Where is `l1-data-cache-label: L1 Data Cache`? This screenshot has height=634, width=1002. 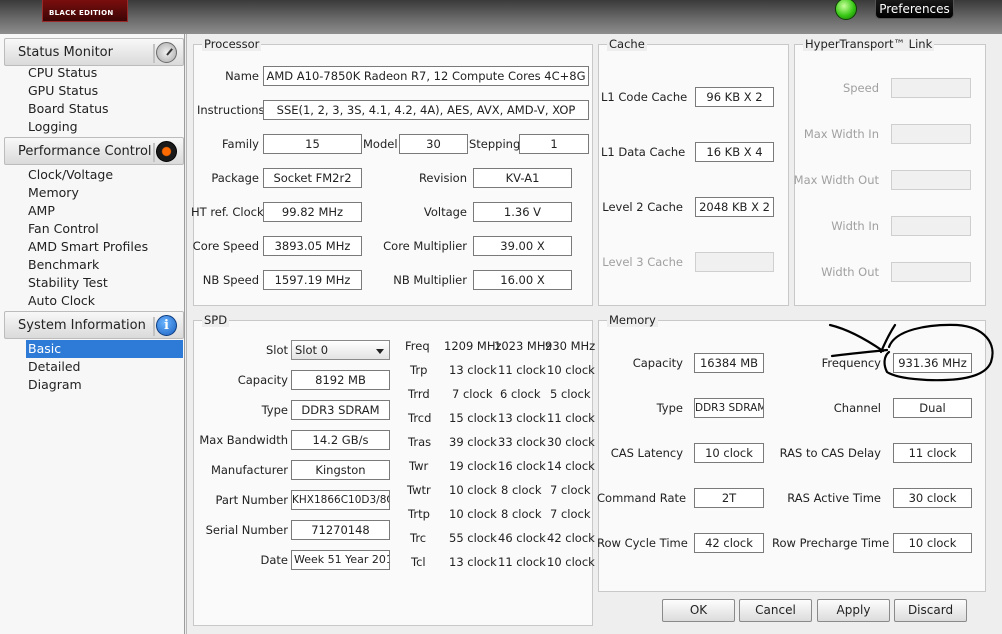
l1-data-cache-label: L1 Data Cache is located at coordinates (643, 152).